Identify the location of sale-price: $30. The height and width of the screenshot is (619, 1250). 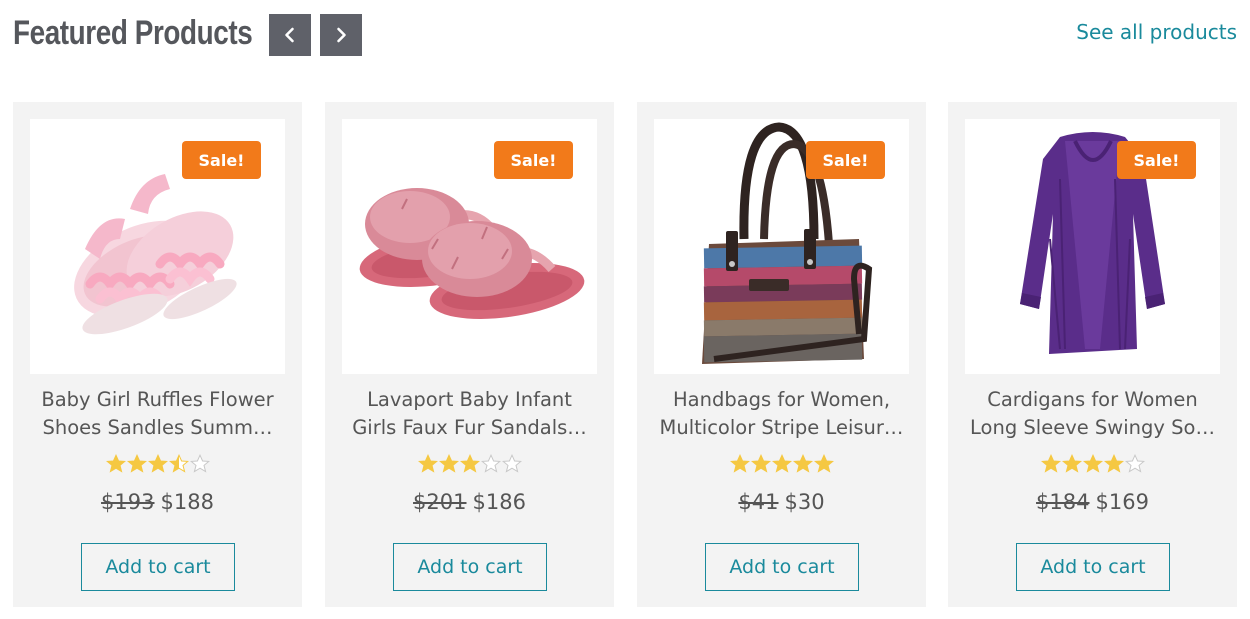
(804, 502).